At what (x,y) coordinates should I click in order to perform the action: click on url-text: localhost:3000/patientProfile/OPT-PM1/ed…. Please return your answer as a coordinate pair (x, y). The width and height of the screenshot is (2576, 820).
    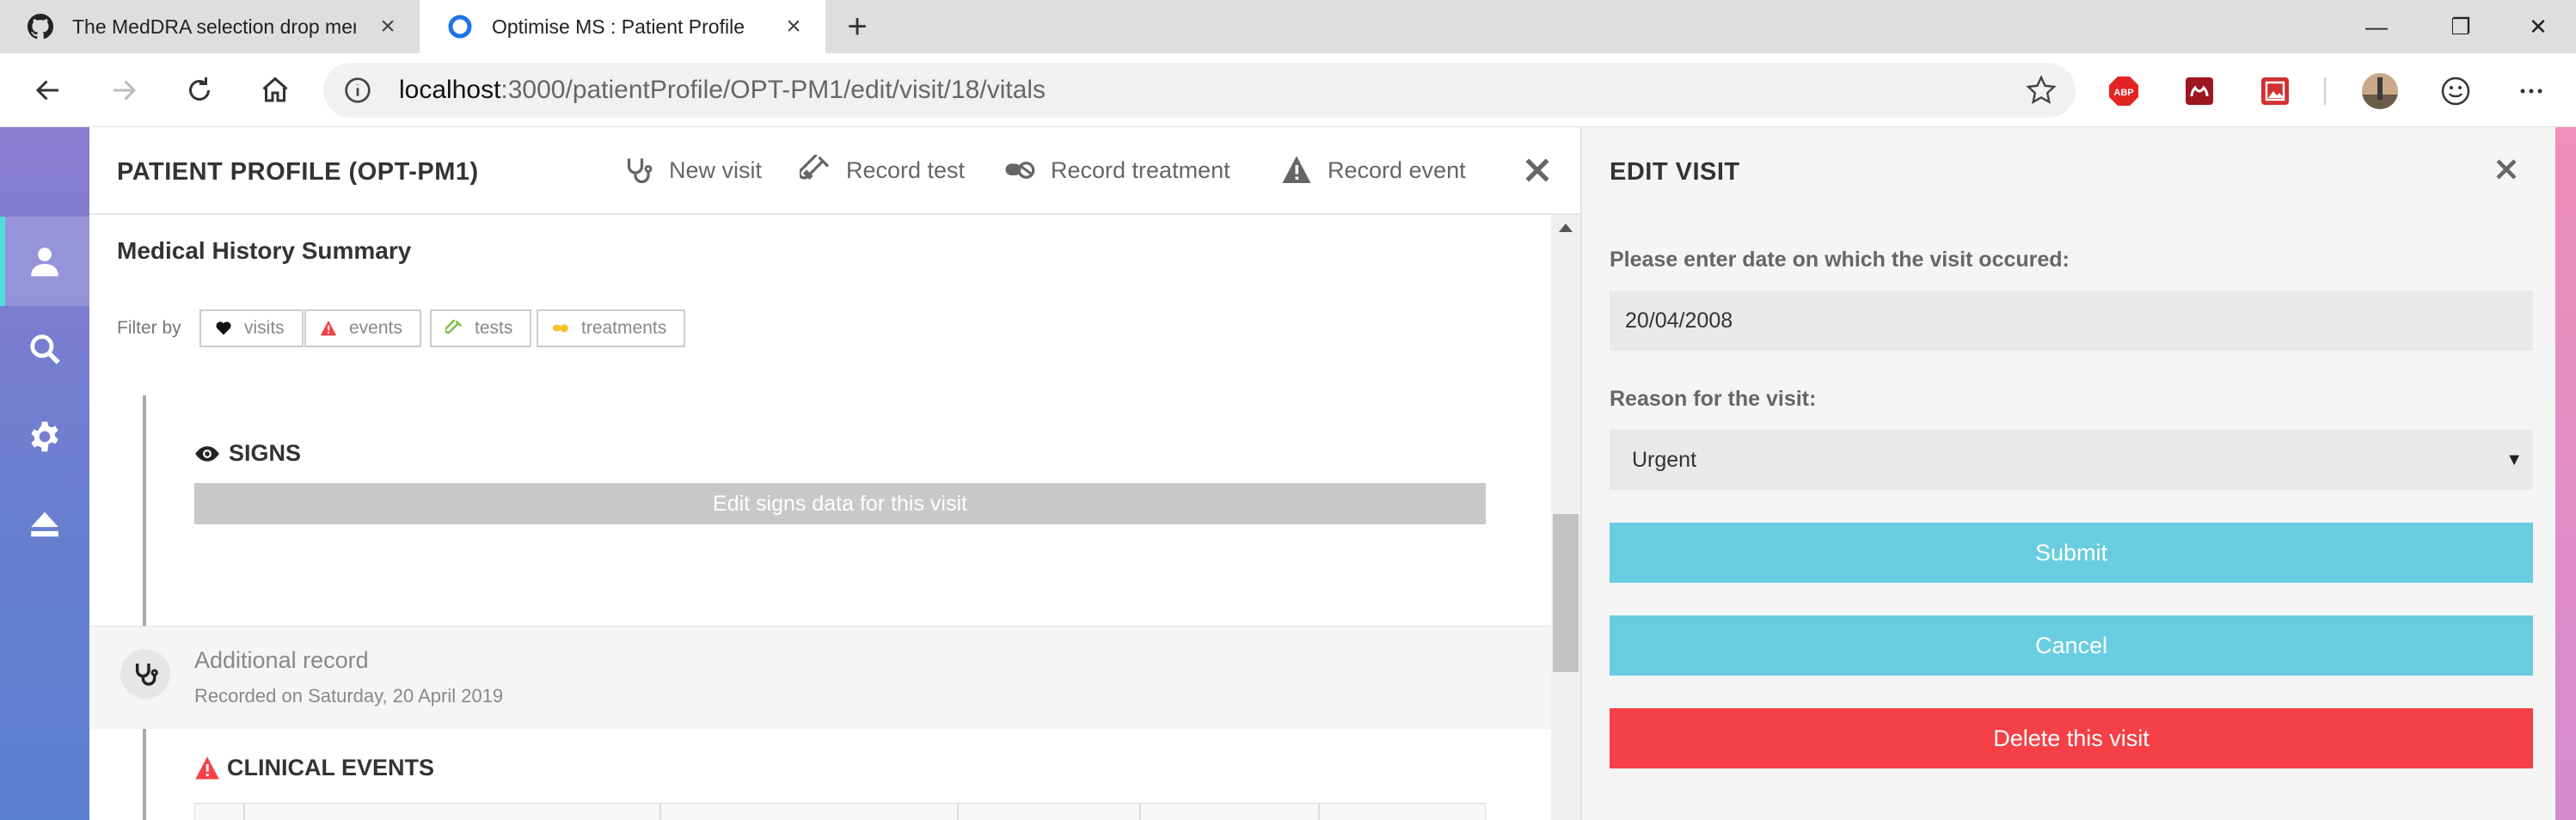
    Looking at the image, I should click on (722, 90).